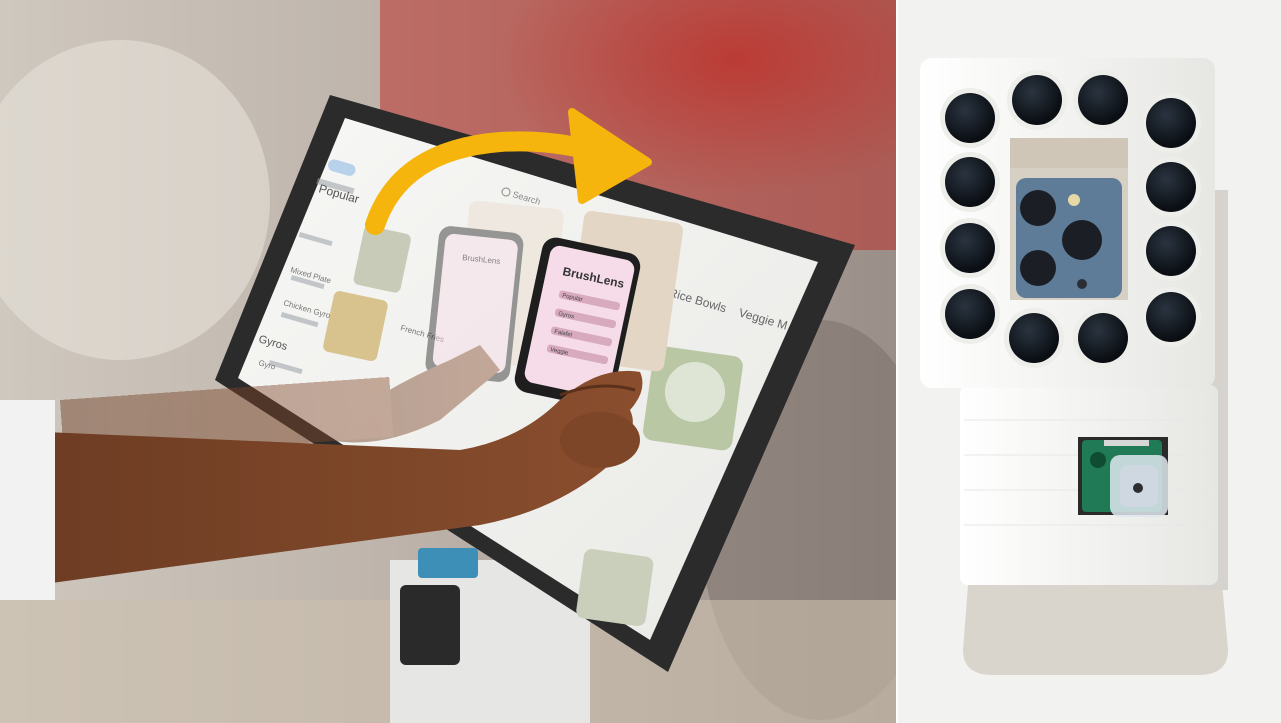 This screenshot has height=723, width=1281. Describe the element at coordinates (1123, 477) in the screenshot. I see `touch-sensor-board` at that location.